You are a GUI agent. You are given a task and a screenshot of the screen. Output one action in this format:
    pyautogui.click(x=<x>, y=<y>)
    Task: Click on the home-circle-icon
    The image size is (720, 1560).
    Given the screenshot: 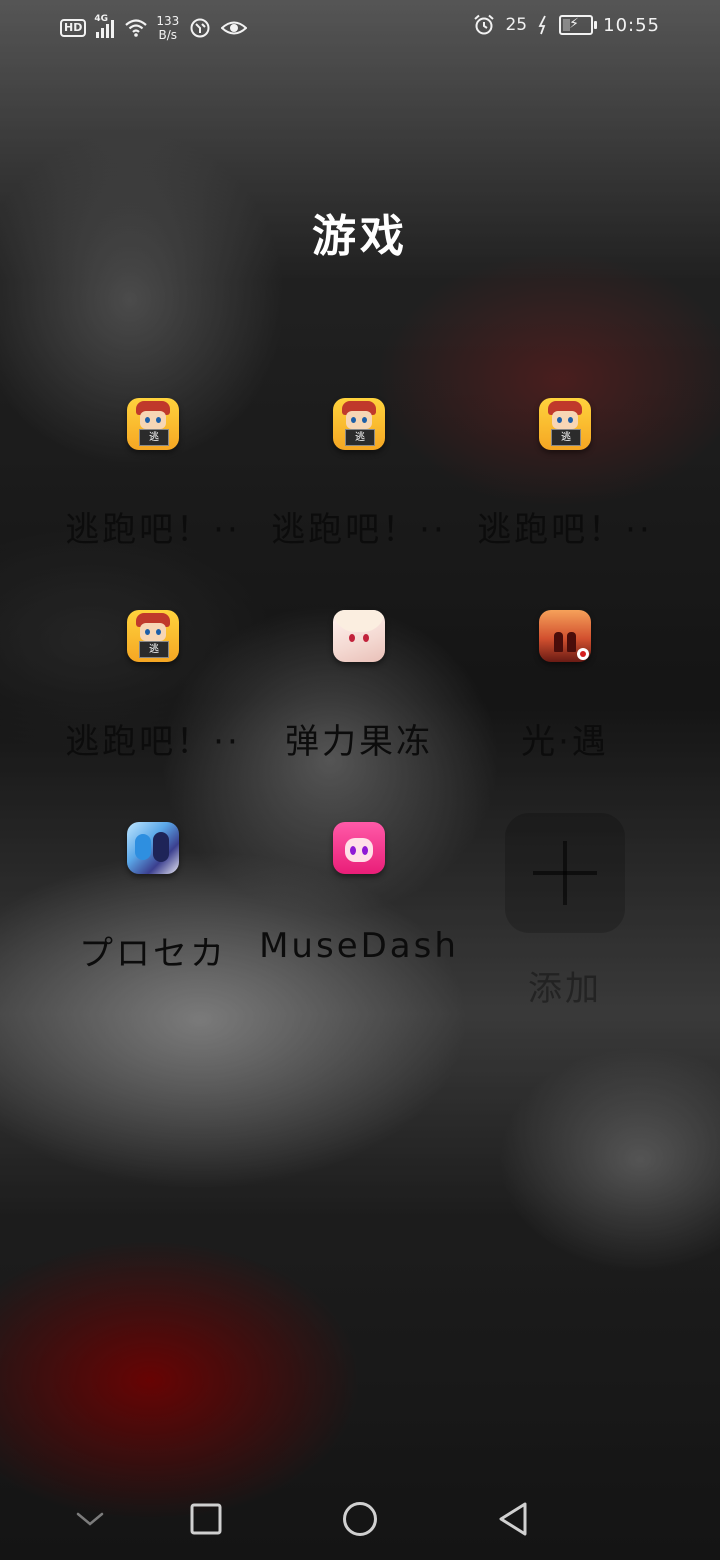 What is the action you would take?
    pyautogui.click(x=360, y=1519)
    